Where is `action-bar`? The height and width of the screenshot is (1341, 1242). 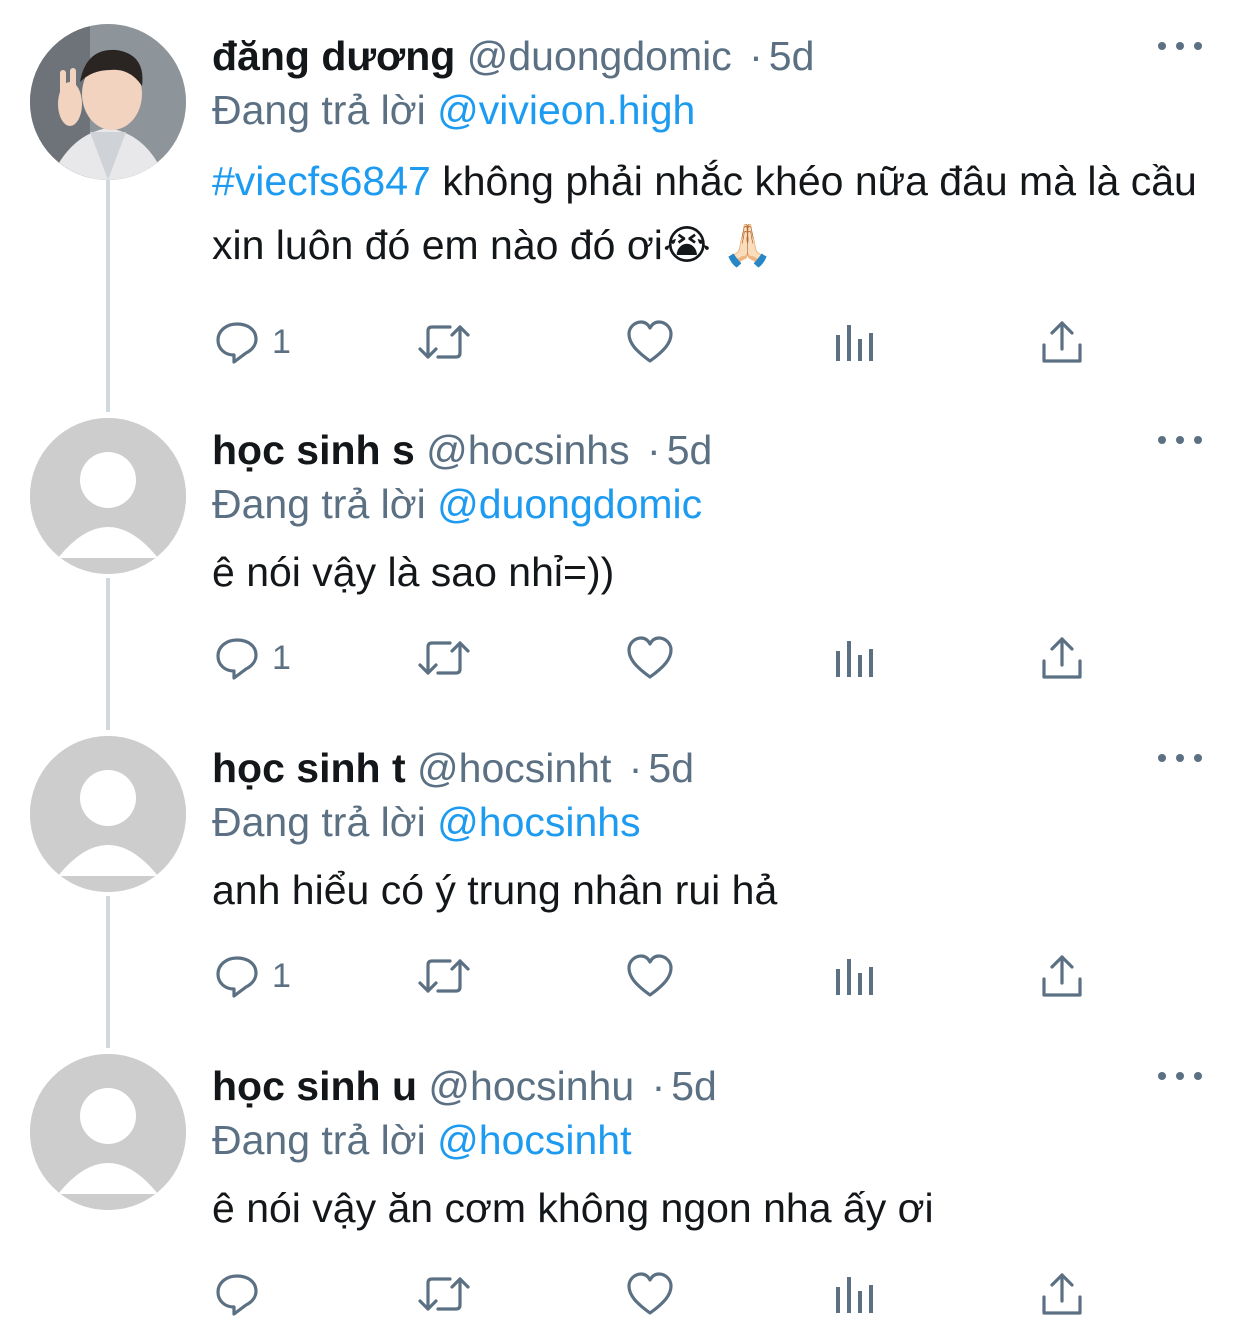
action-bar is located at coordinates (662, 1294).